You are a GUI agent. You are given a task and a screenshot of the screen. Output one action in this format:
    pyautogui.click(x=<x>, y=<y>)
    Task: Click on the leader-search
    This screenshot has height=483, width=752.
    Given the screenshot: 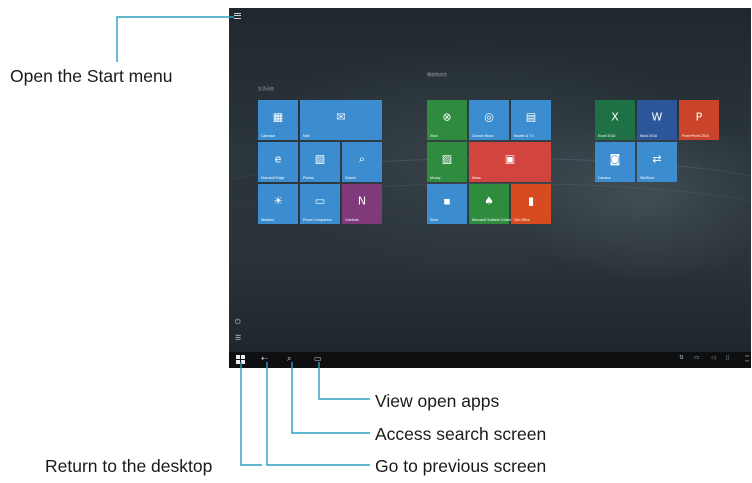 What is the action you would take?
    pyautogui.click(x=330, y=398)
    